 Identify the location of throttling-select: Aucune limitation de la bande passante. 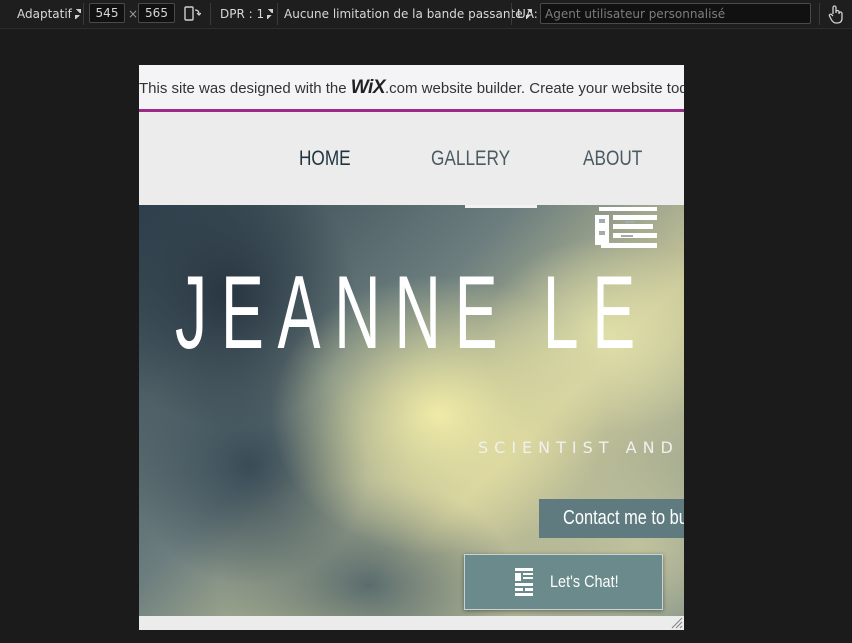
(408, 14).